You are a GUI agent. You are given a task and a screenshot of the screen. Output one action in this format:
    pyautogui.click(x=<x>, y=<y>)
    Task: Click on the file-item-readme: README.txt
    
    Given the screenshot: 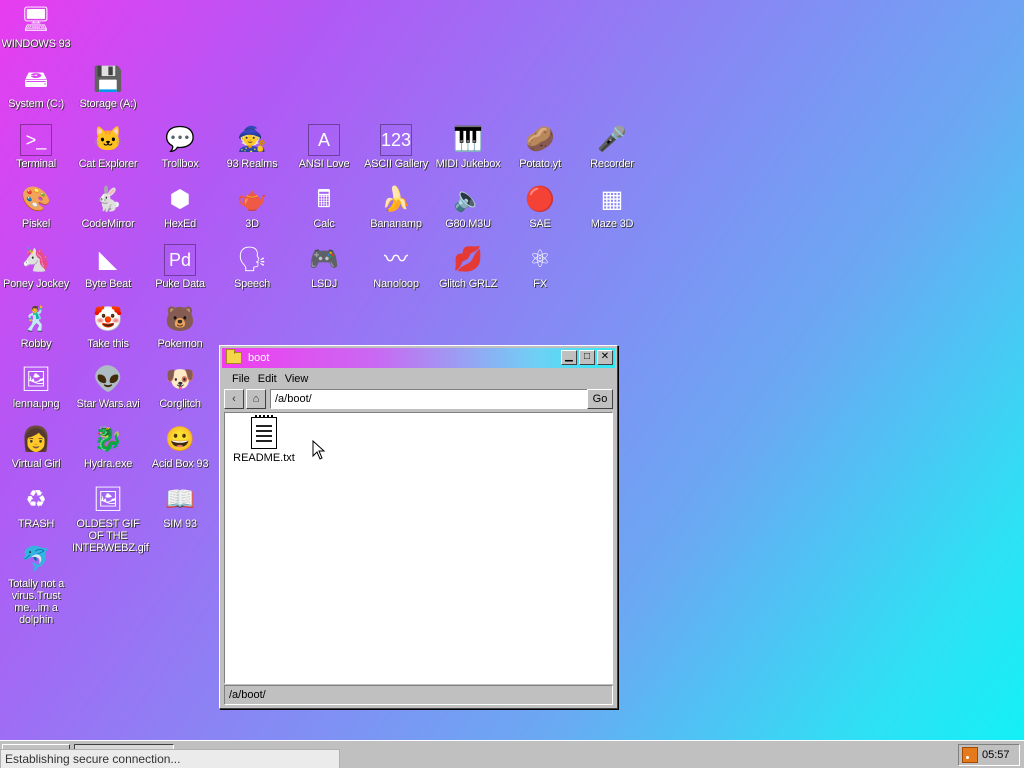 What is the action you would take?
    pyautogui.click(x=264, y=439)
    